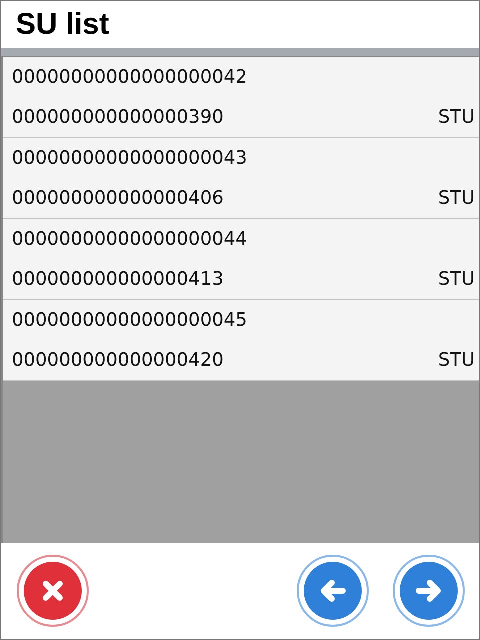  What do you see at coordinates (130, 320) in the screenshot?
I see `su-number: 00000000000000000045` at bounding box center [130, 320].